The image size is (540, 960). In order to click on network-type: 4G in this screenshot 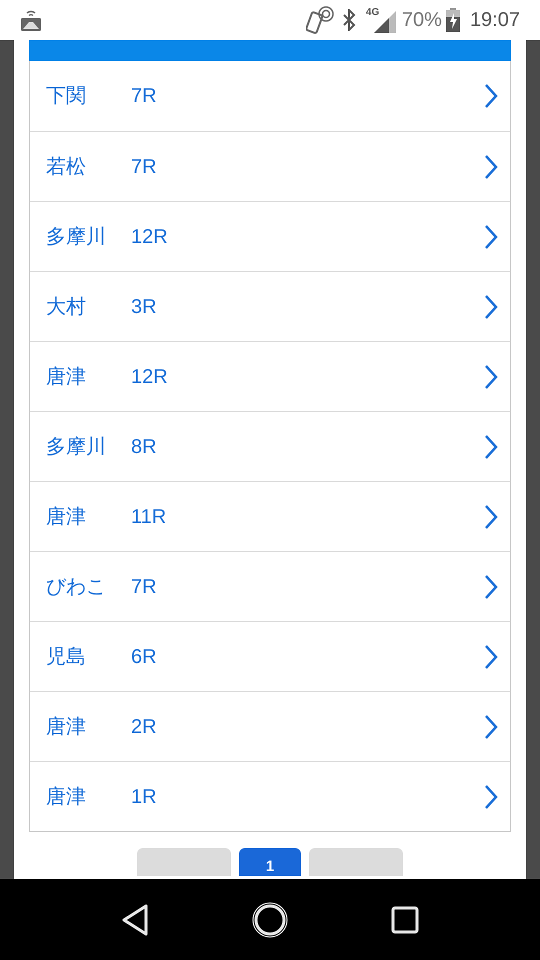, I will do `click(373, 13)`.